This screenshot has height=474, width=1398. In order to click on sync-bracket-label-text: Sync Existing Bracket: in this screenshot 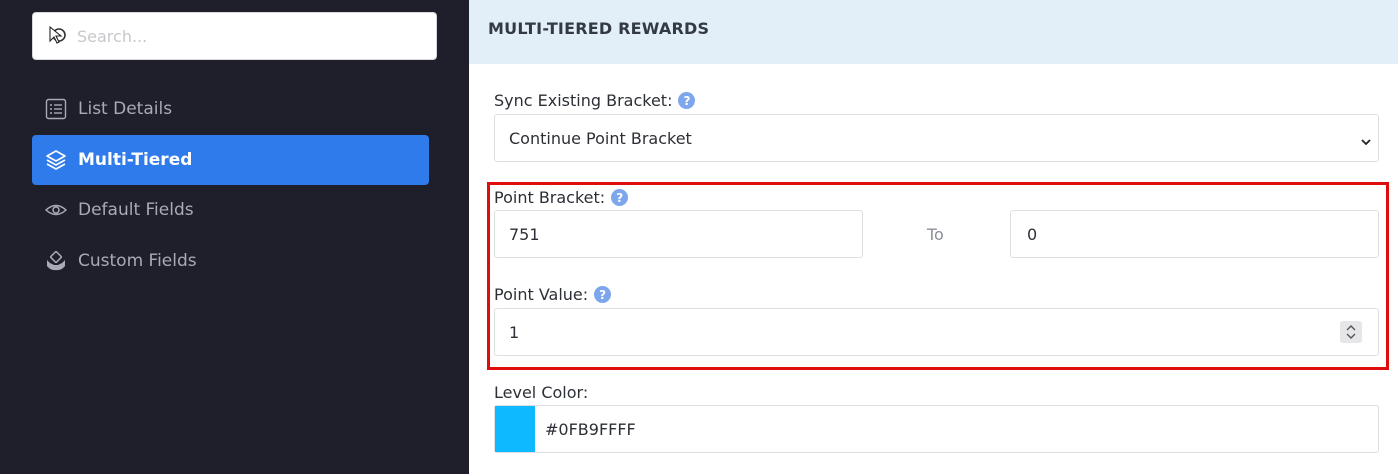, I will do `click(583, 100)`.